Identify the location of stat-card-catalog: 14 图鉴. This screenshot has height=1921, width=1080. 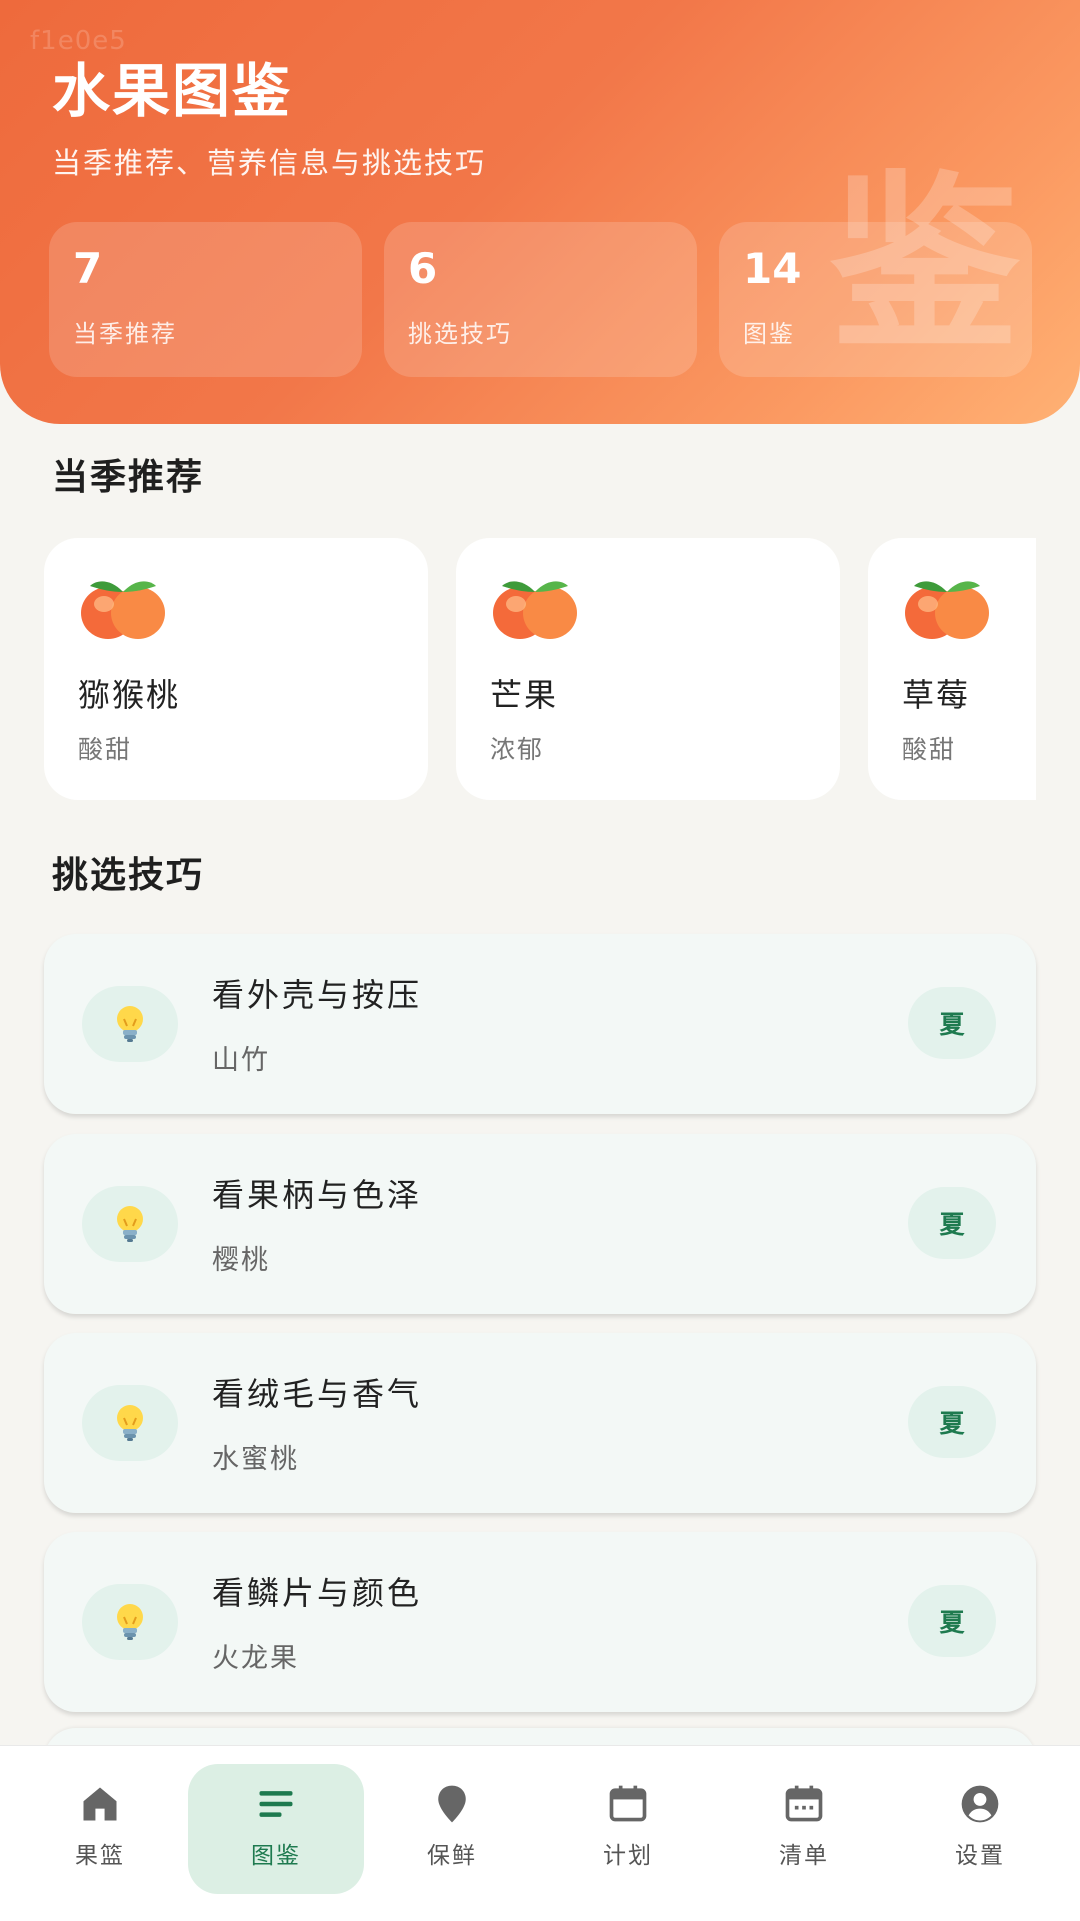
(875, 299).